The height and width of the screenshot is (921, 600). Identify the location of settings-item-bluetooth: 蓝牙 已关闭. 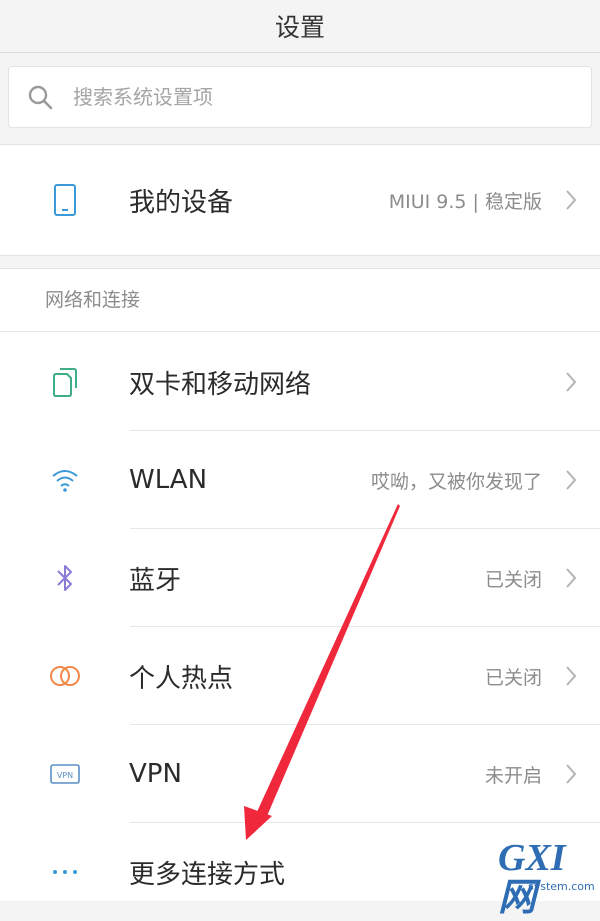
(300, 578).